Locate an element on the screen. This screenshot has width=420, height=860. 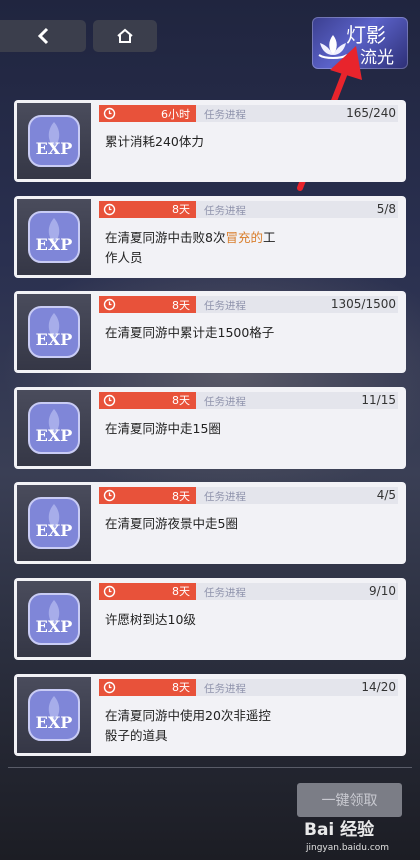
lotus-icon is located at coordinates (333, 47).